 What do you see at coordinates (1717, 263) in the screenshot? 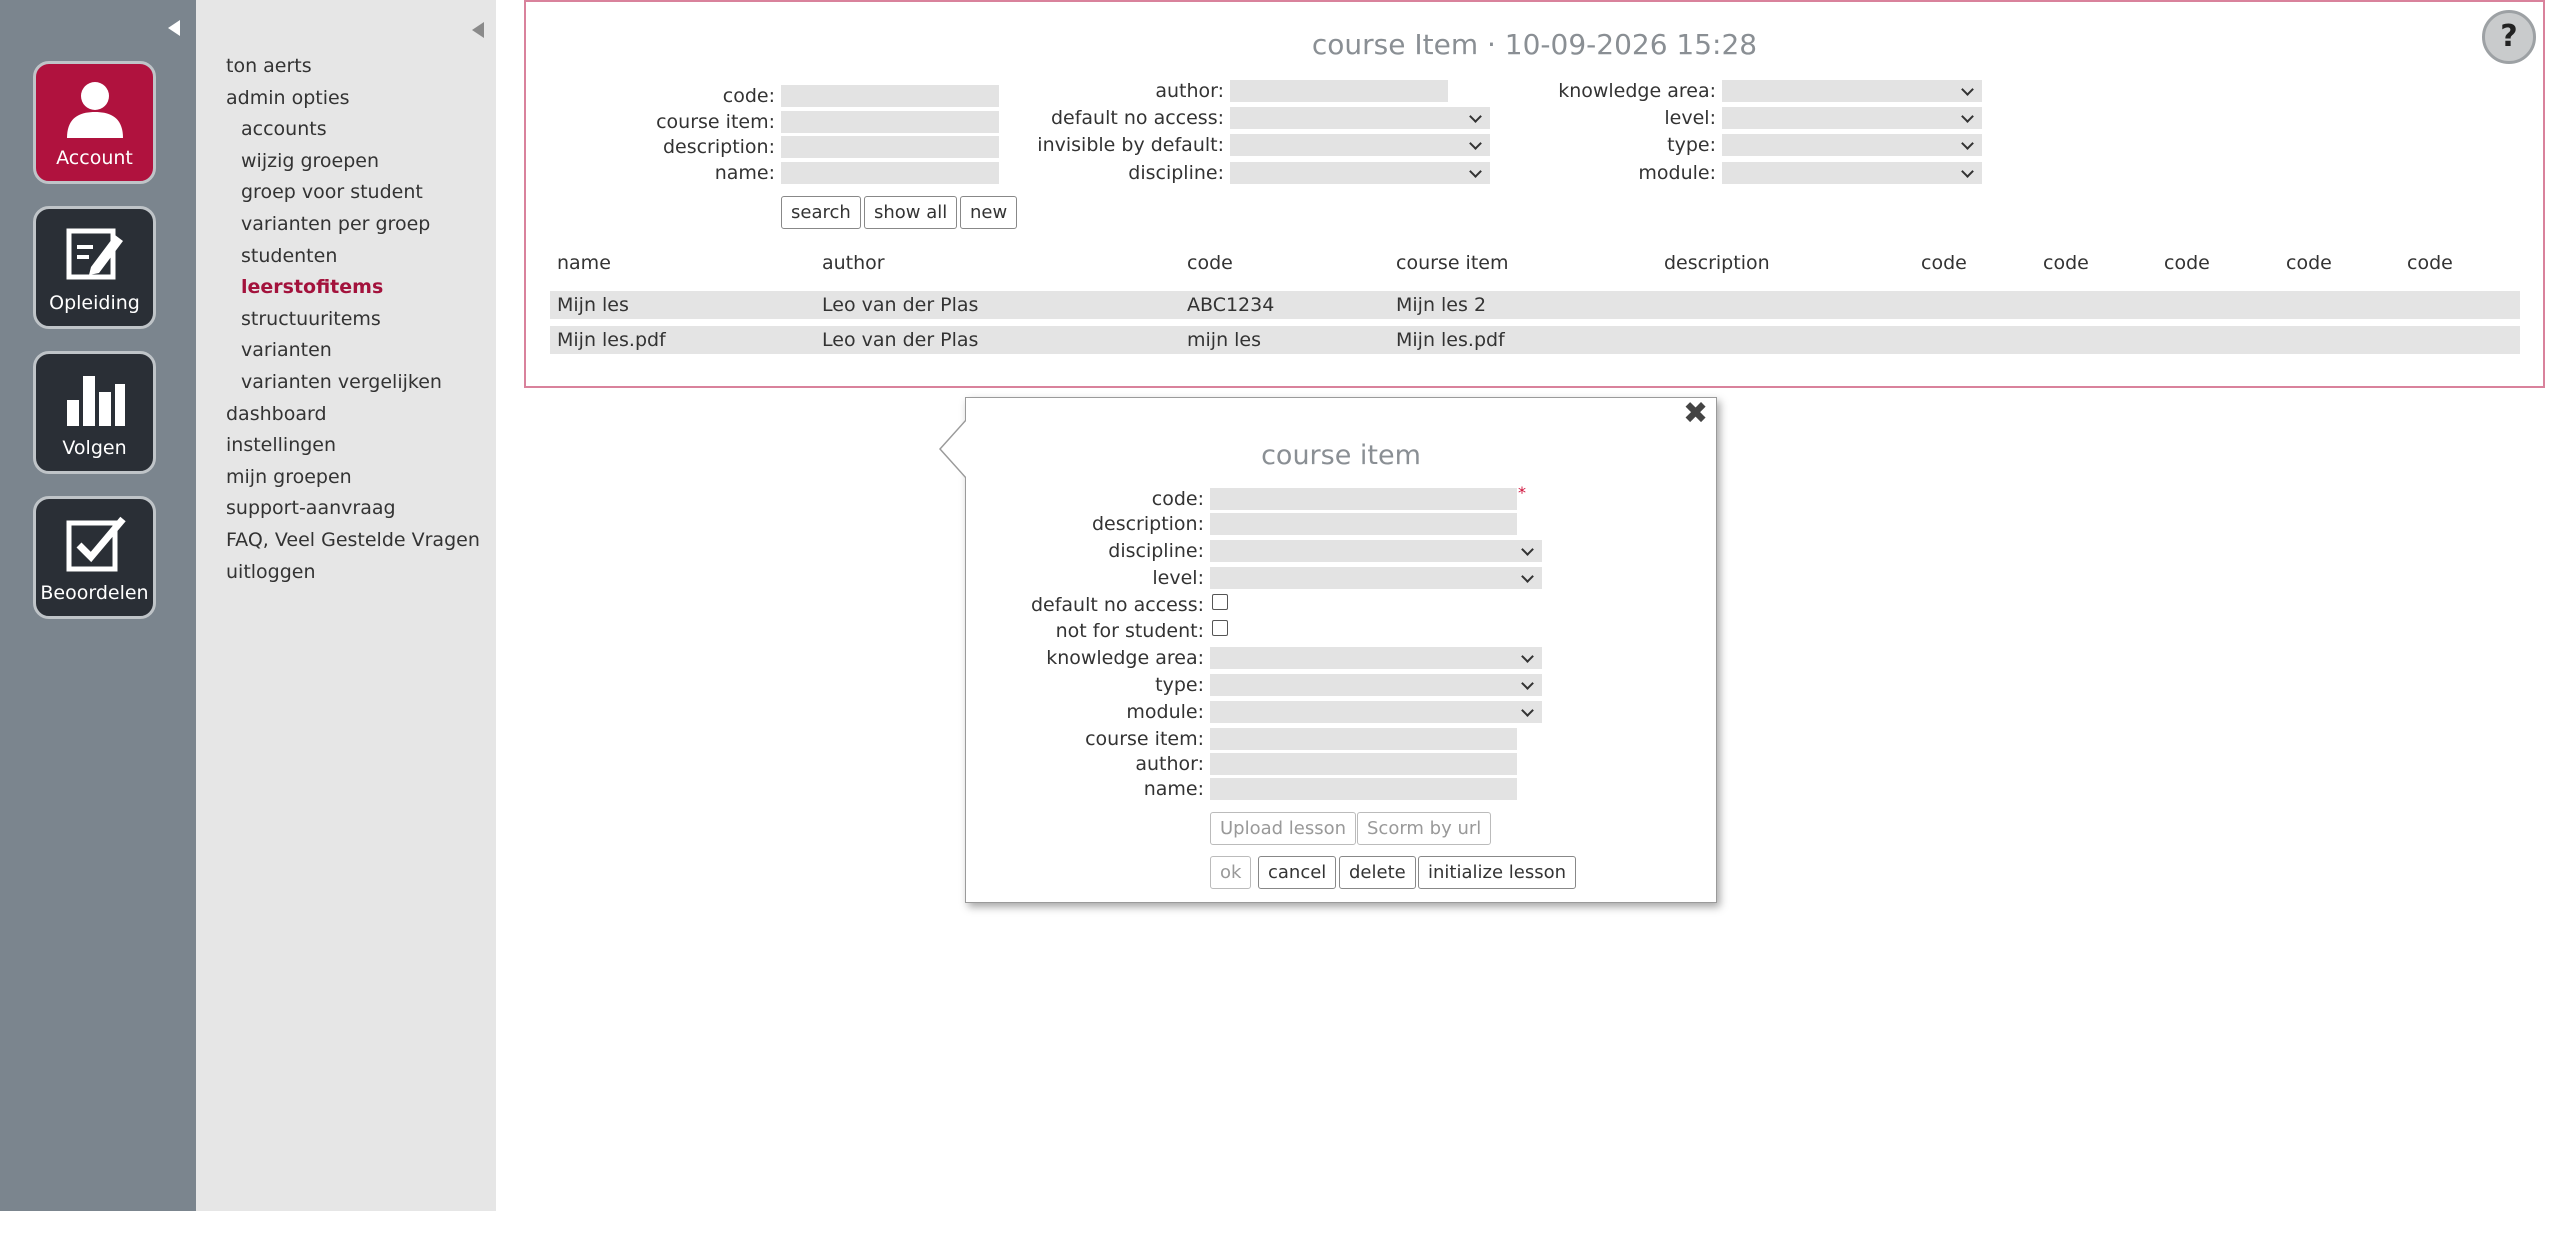
I see `col-header-description: description` at bounding box center [1717, 263].